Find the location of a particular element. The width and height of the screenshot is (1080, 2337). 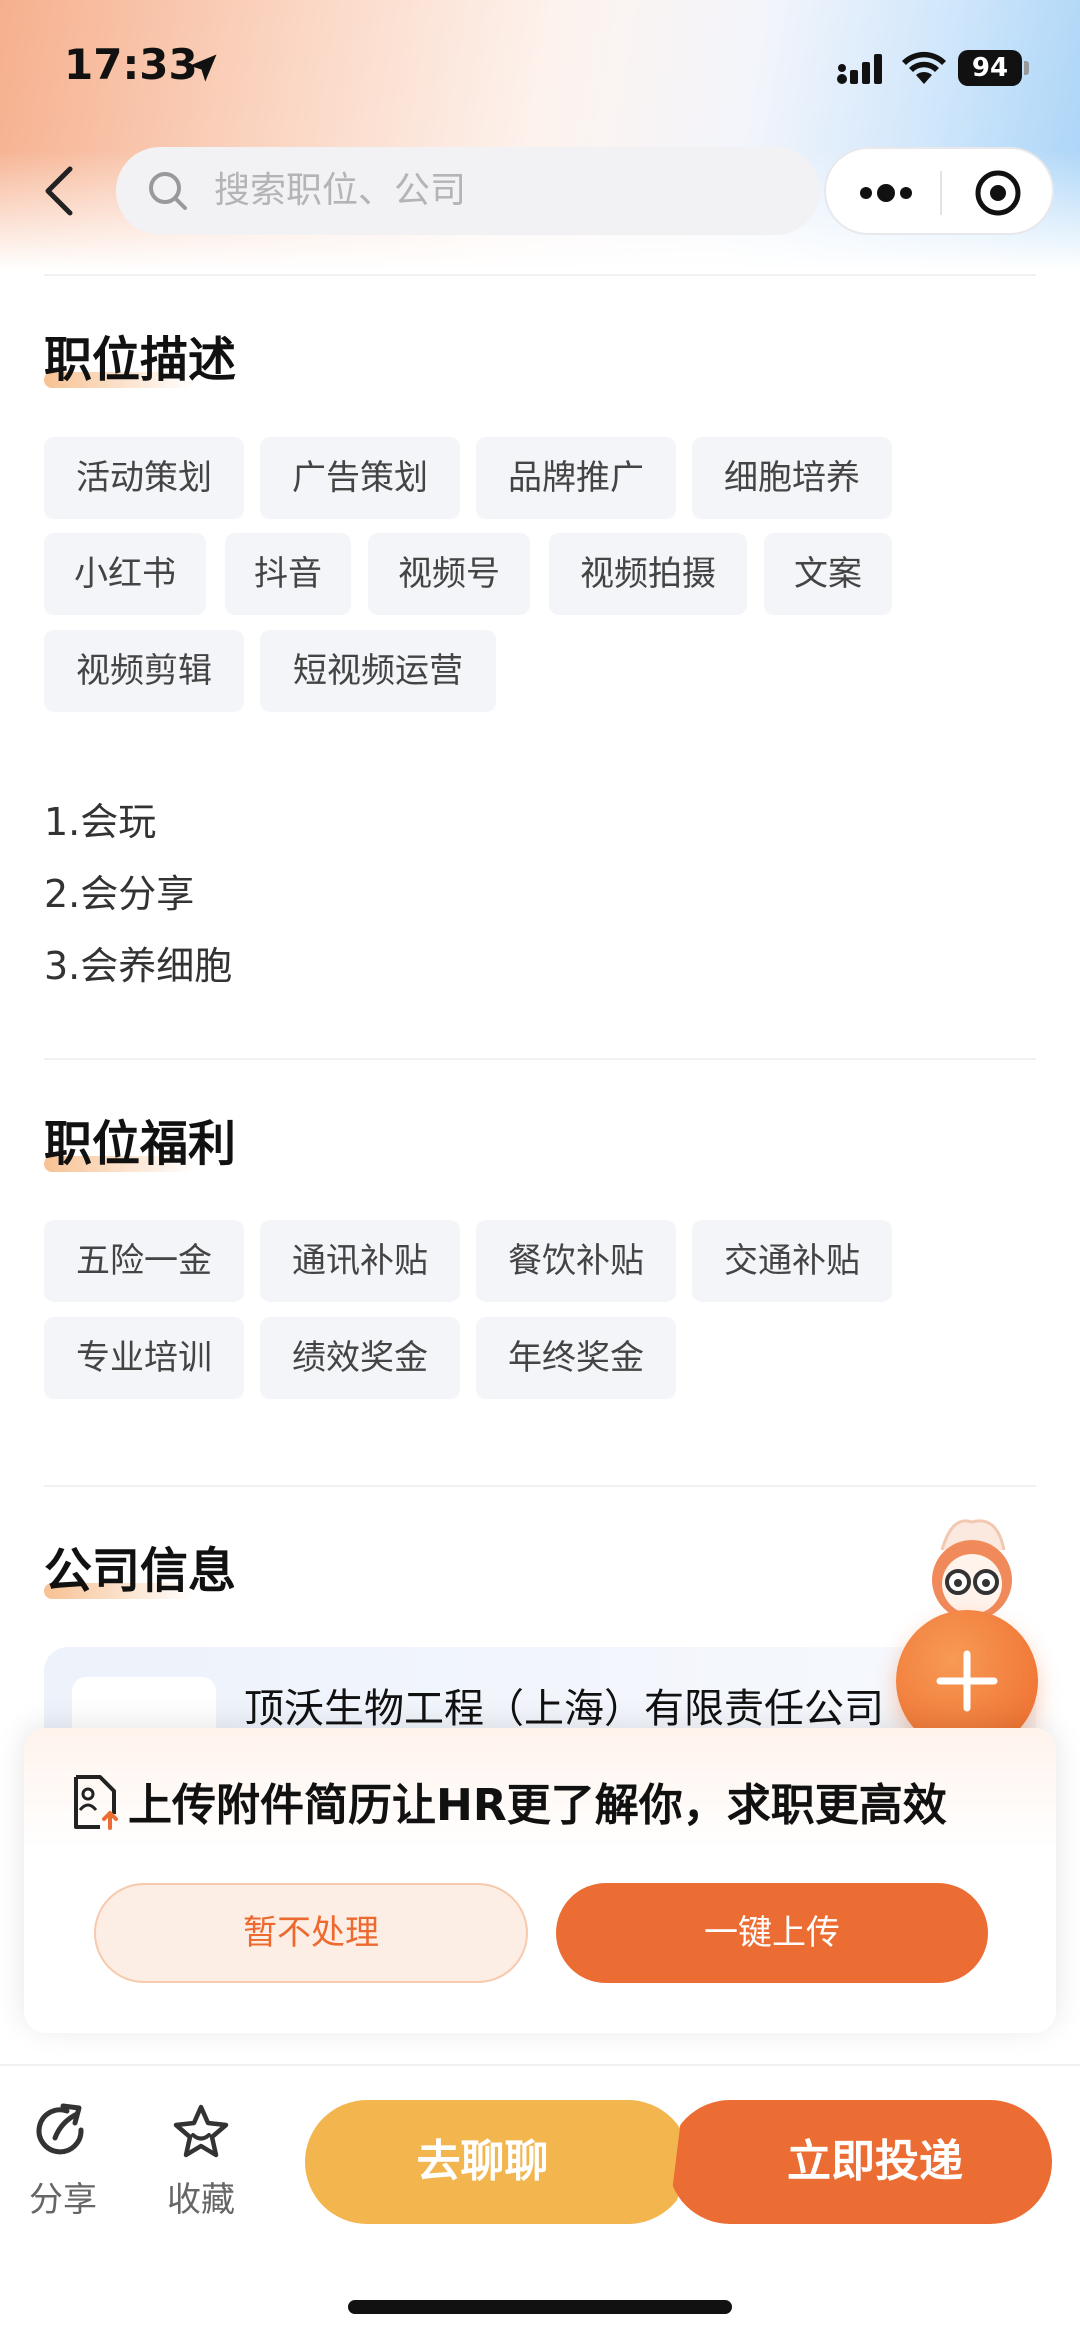

more-icon is located at coordinates (886, 193).